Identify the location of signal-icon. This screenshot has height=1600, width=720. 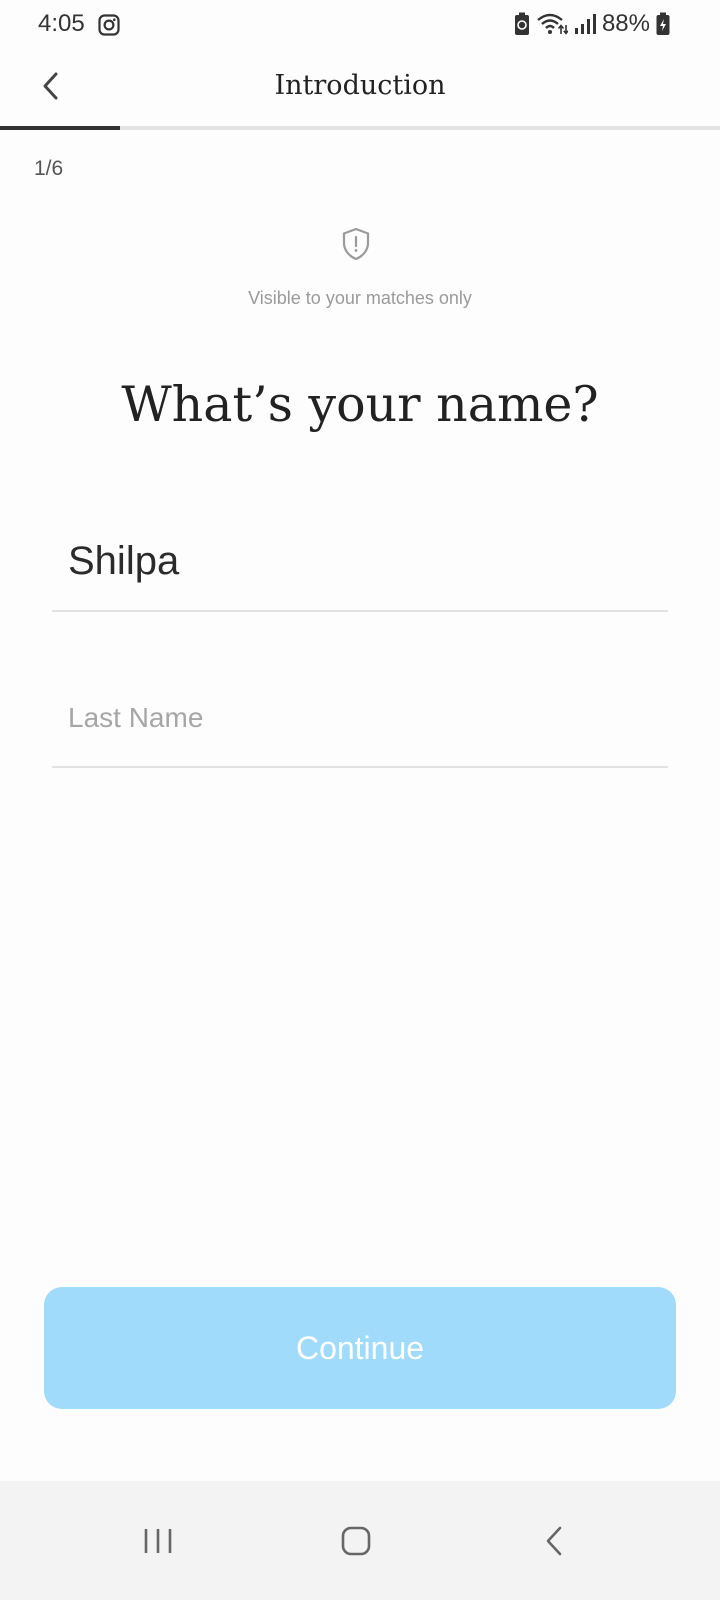
(585, 24).